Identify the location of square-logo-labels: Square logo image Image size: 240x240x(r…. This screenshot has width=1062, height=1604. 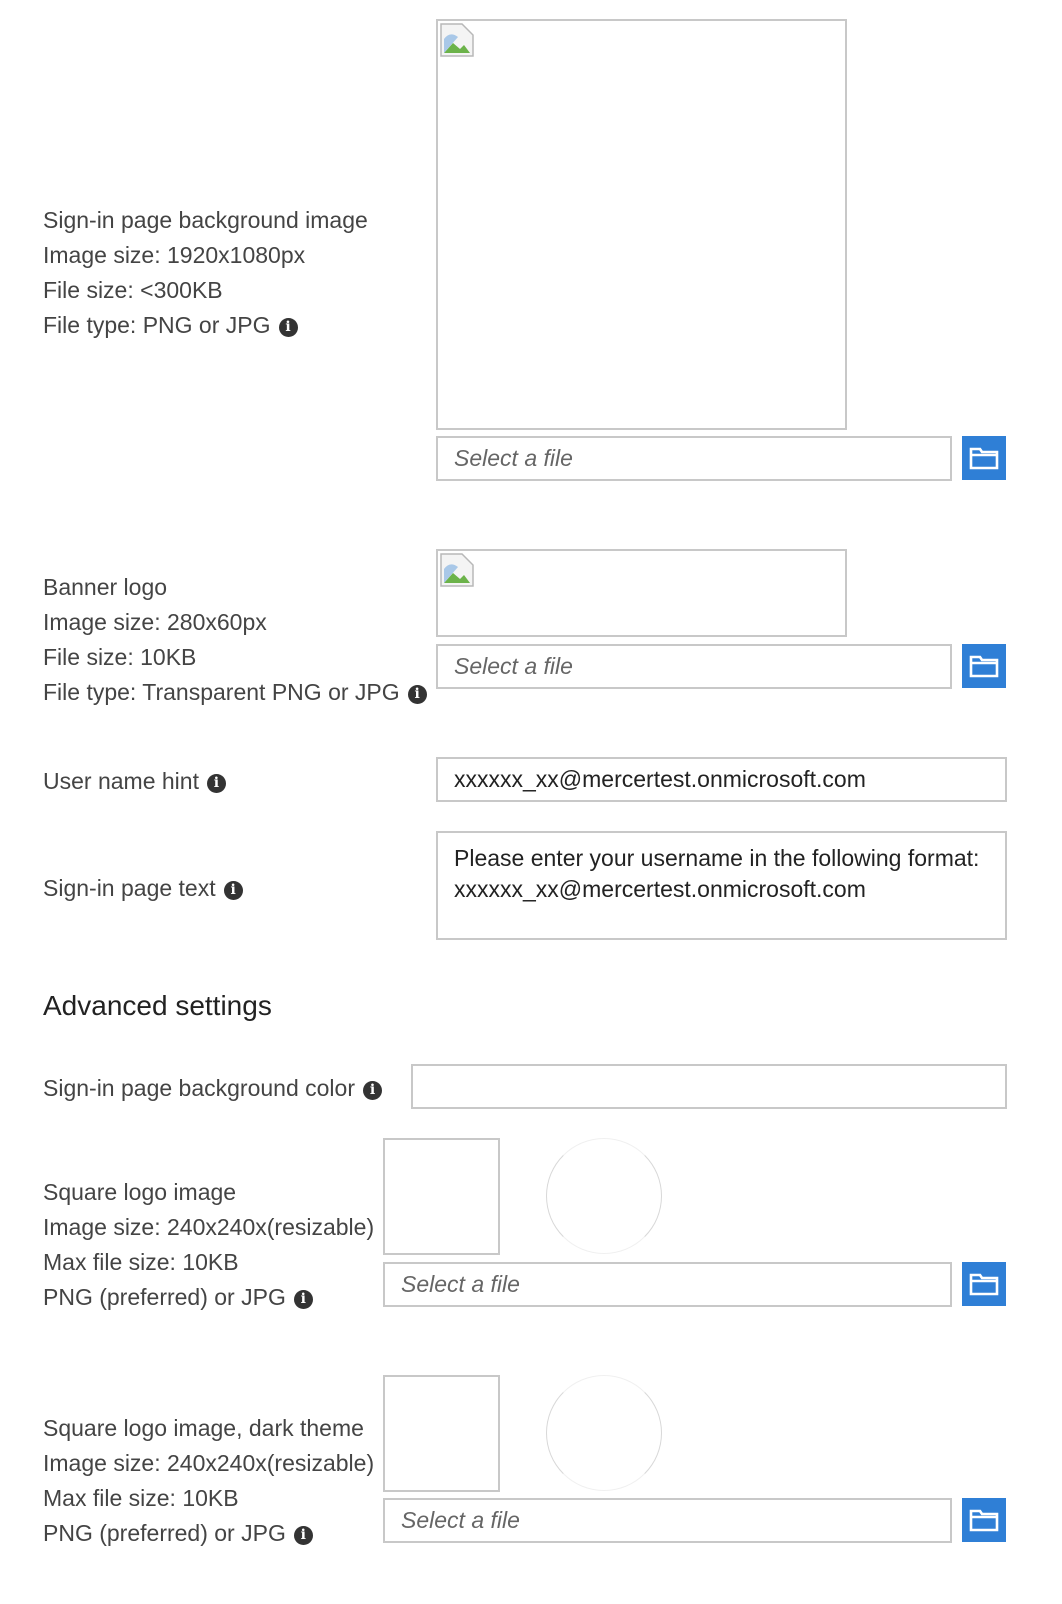
(208, 1245).